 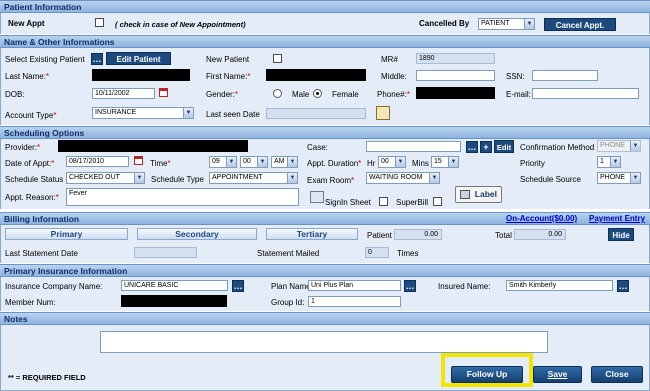 I want to click on mr-label: MR#, so click(x=389, y=59).